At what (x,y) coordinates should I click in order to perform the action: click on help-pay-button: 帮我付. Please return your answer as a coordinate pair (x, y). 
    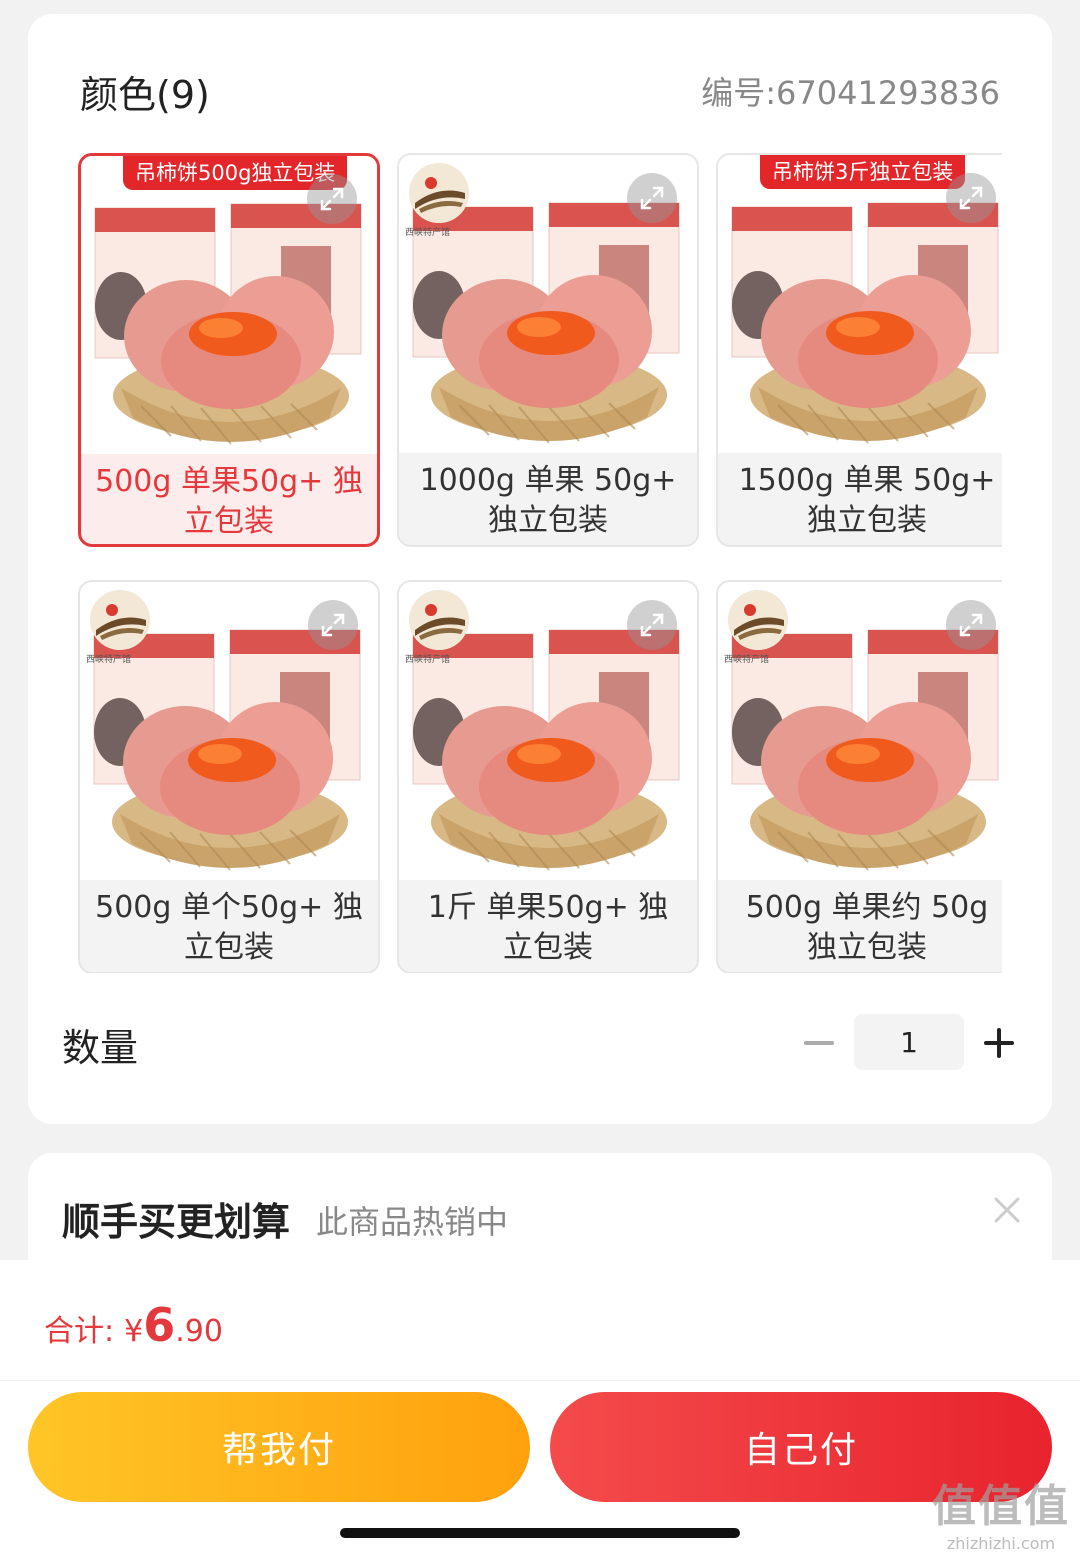
    Looking at the image, I should click on (279, 1447).